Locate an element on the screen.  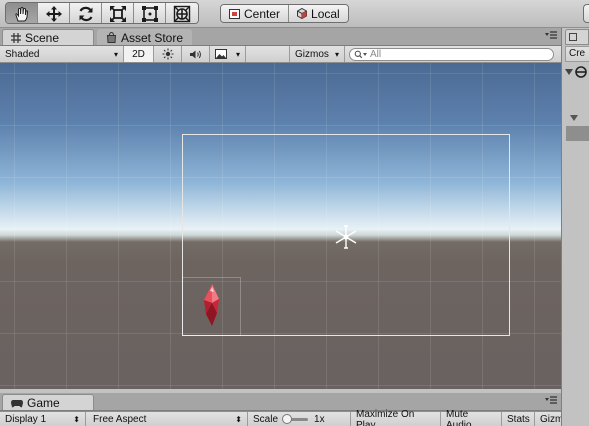
stats-label: Stats is located at coordinates (518, 419).